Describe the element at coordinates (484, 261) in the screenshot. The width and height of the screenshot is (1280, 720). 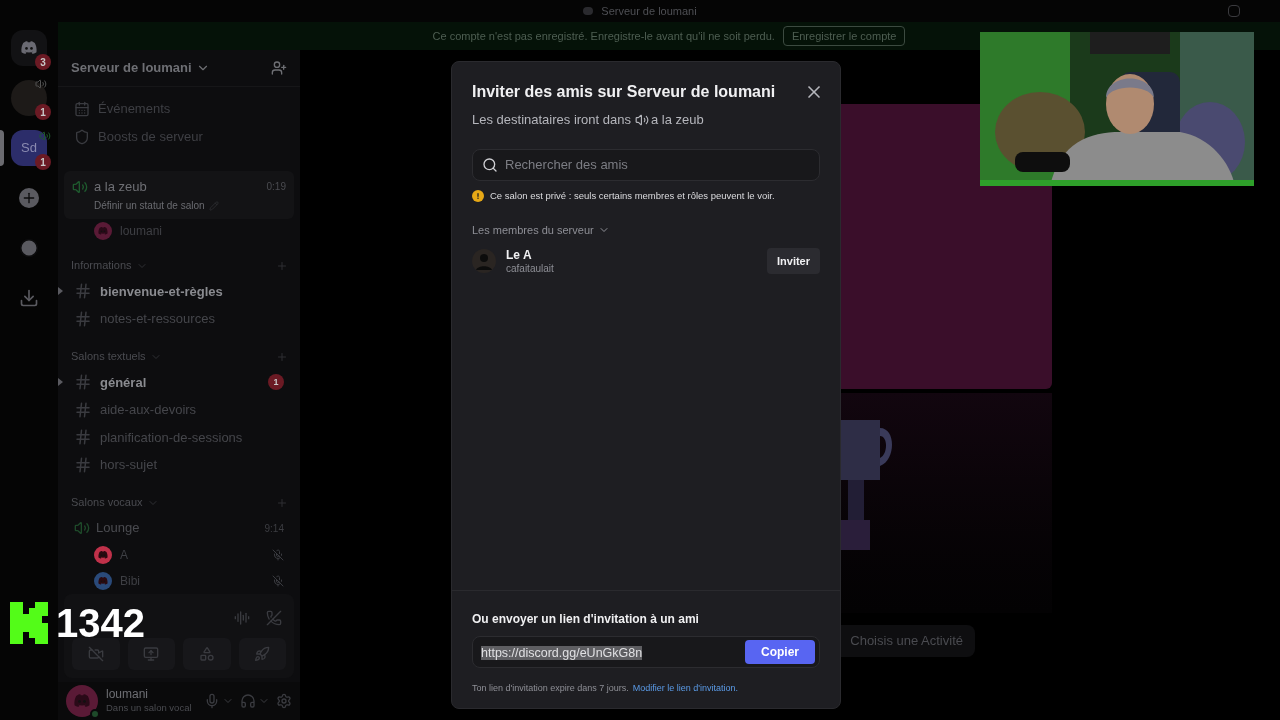
I see `user-avatar` at that location.